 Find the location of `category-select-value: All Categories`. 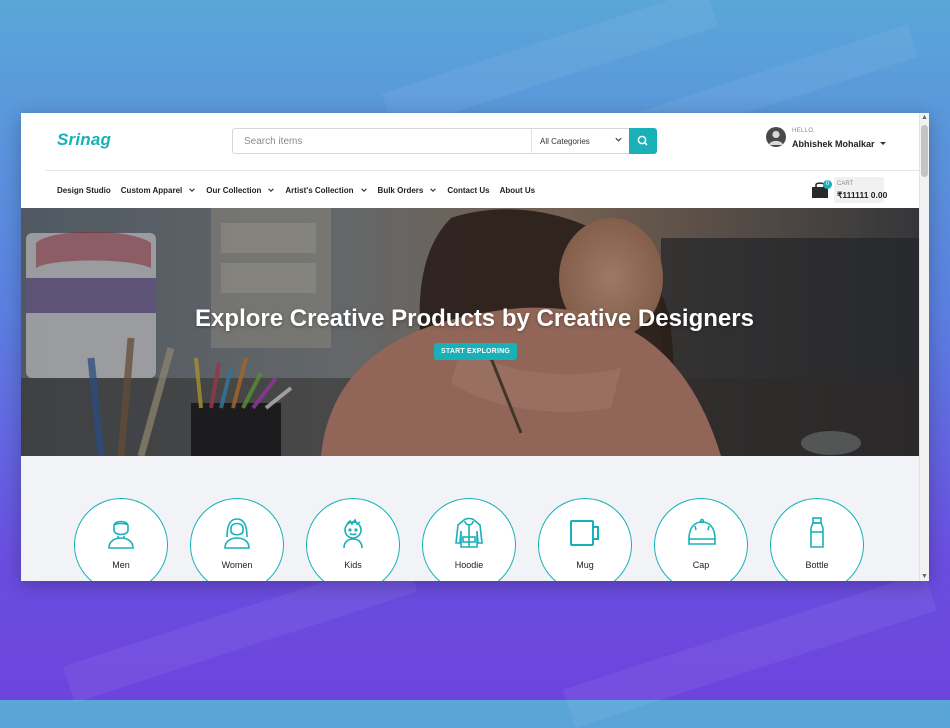

category-select-value: All Categories is located at coordinates (565, 141).